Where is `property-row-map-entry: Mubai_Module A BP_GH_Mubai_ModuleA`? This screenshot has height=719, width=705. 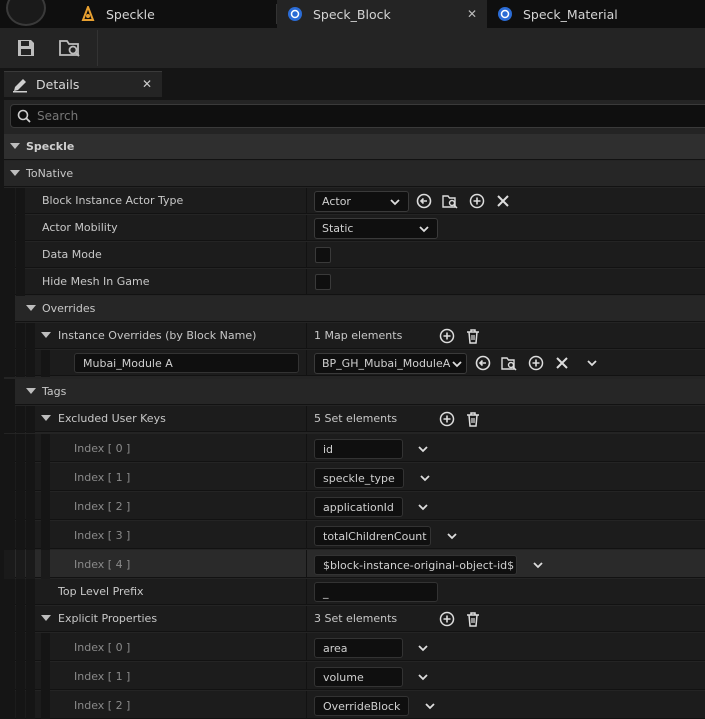
property-row-map-entry: Mubai_Module A BP_GH_Mubai_ModuleA is located at coordinates (354, 363).